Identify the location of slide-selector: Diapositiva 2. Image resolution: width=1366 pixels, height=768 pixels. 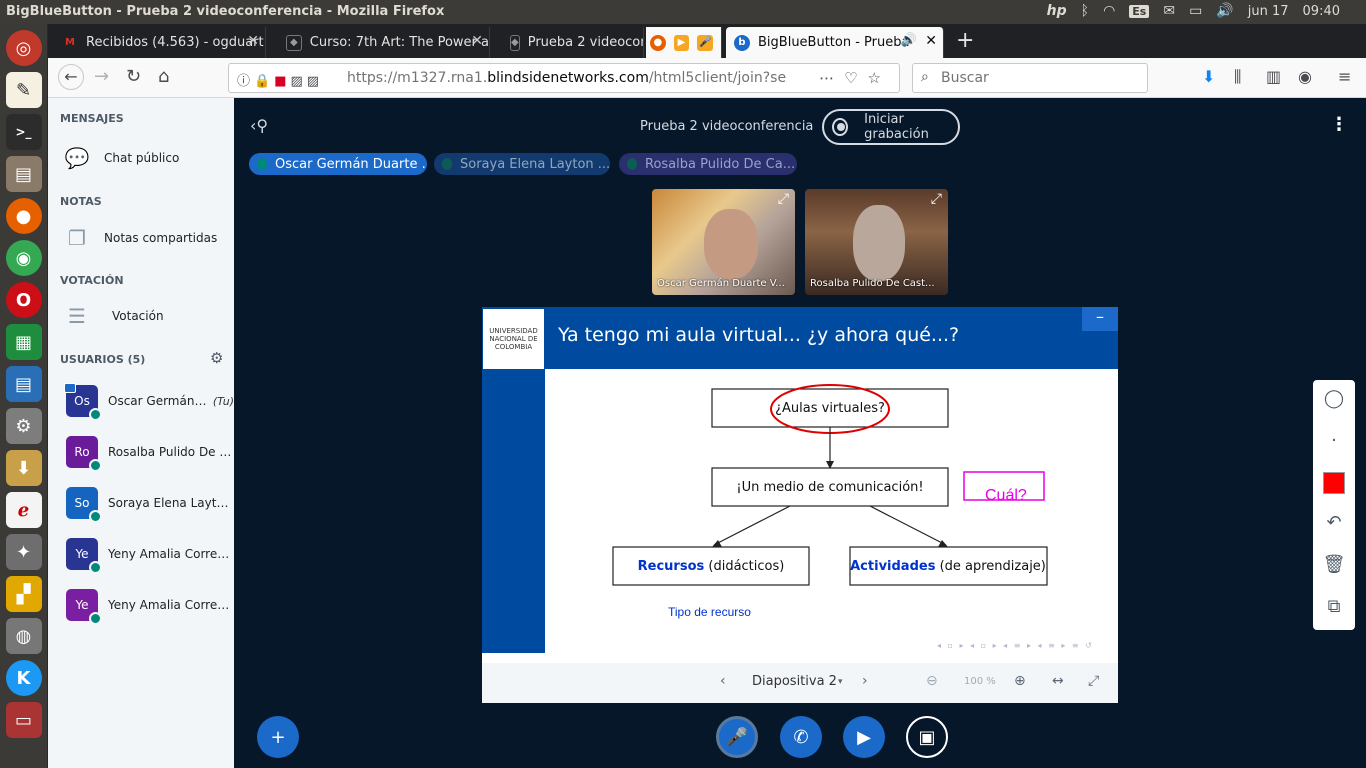
(794, 681).